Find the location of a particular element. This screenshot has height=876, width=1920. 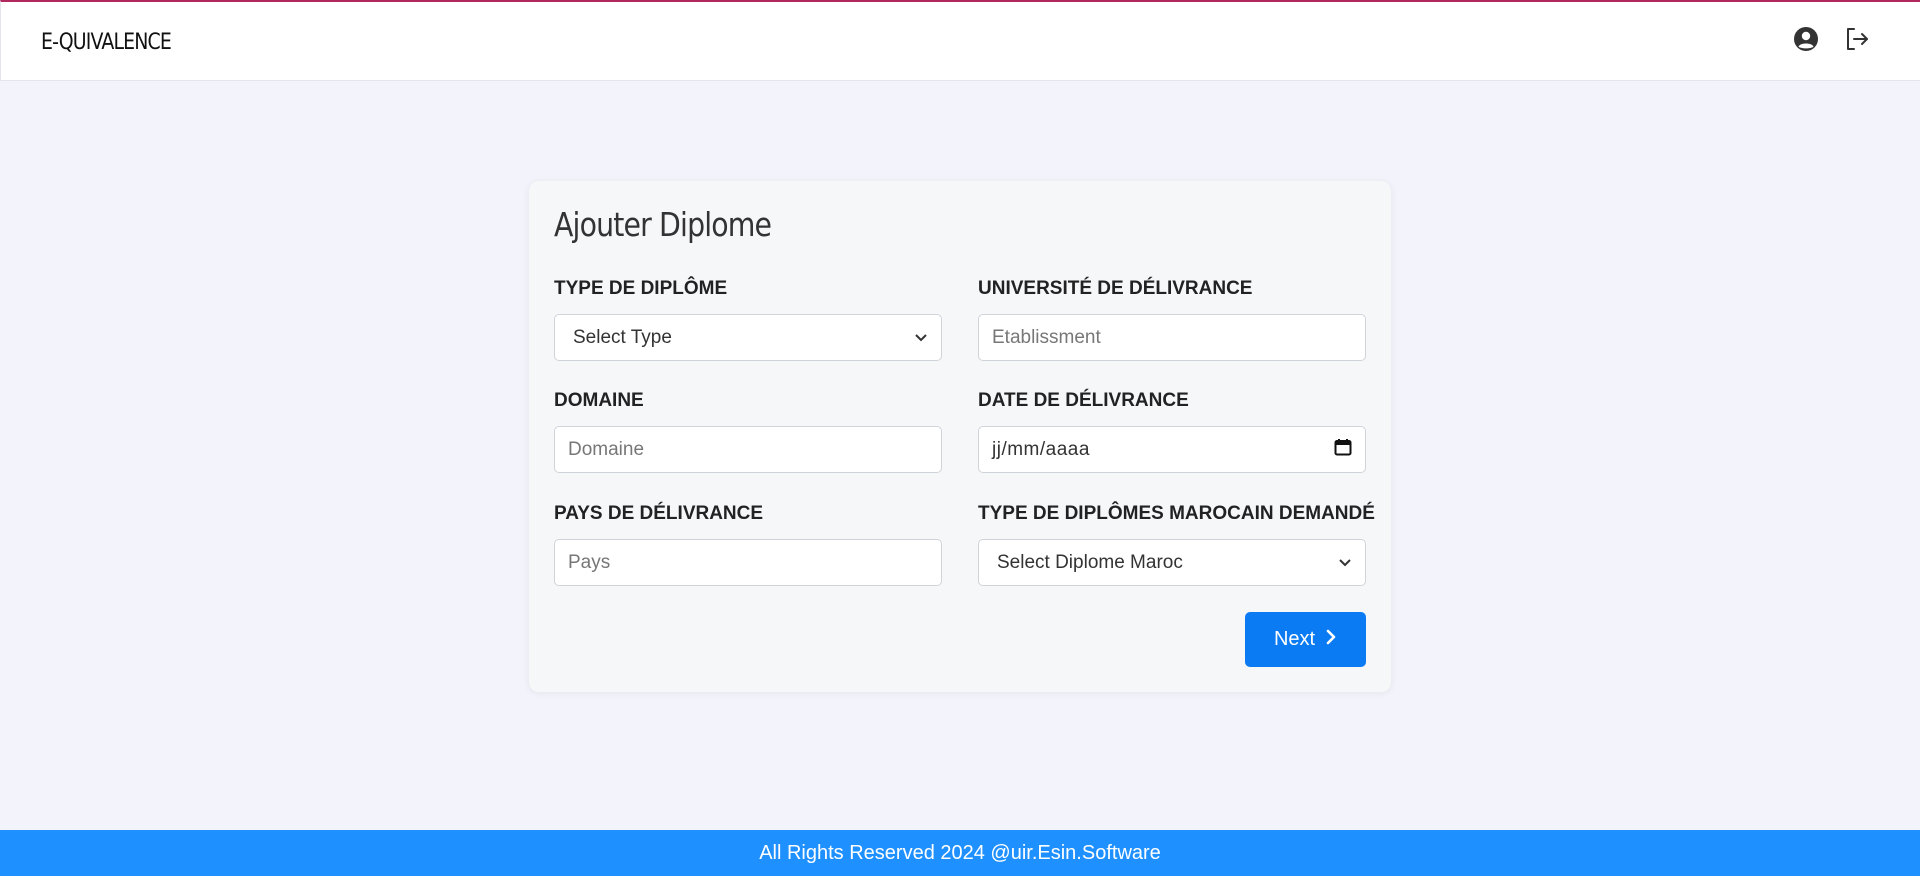

pays-label: PAYS DE DÉLIVRANCE is located at coordinates (659, 513).